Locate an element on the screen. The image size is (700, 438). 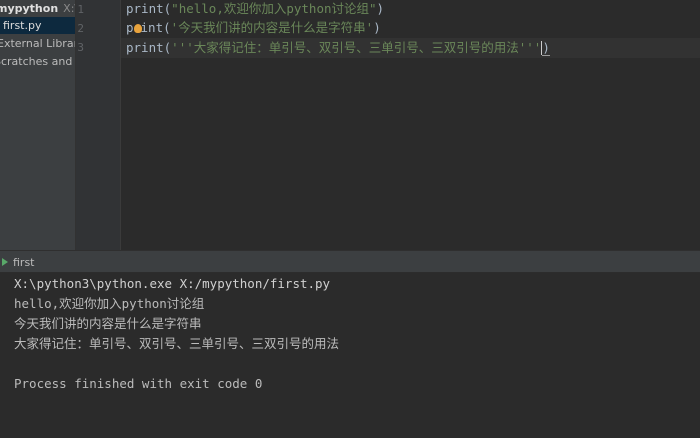
tree-item-external-libraries: External Libraries is located at coordinates (37, 43).